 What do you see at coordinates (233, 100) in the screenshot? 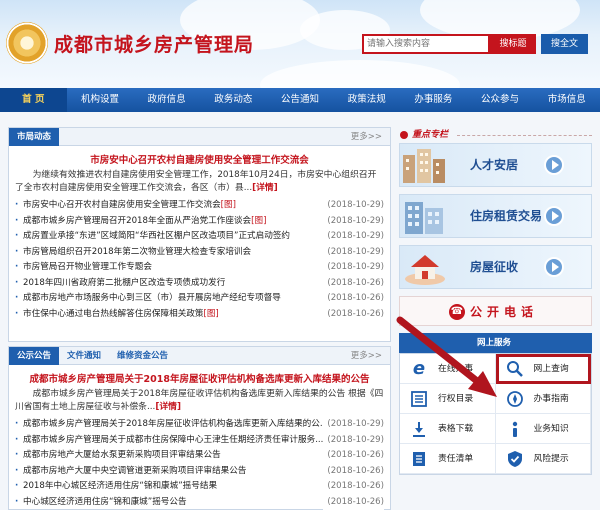
I see `nav-gov-news: 政务动态` at bounding box center [233, 100].